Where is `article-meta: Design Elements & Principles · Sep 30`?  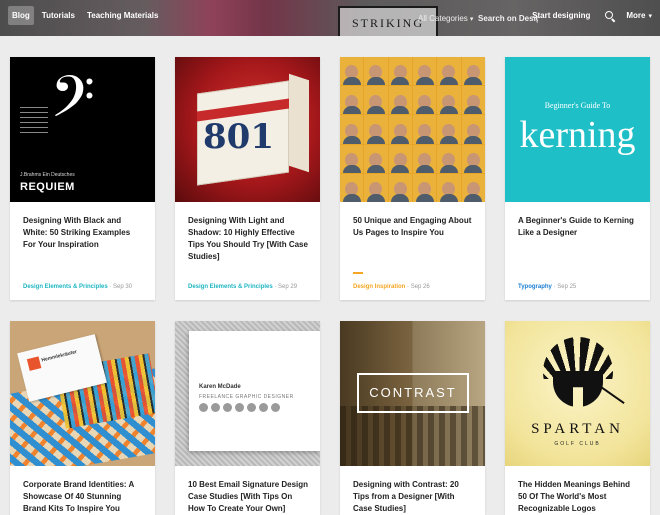 article-meta: Design Elements & Principles · Sep 30 is located at coordinates (78, 287).